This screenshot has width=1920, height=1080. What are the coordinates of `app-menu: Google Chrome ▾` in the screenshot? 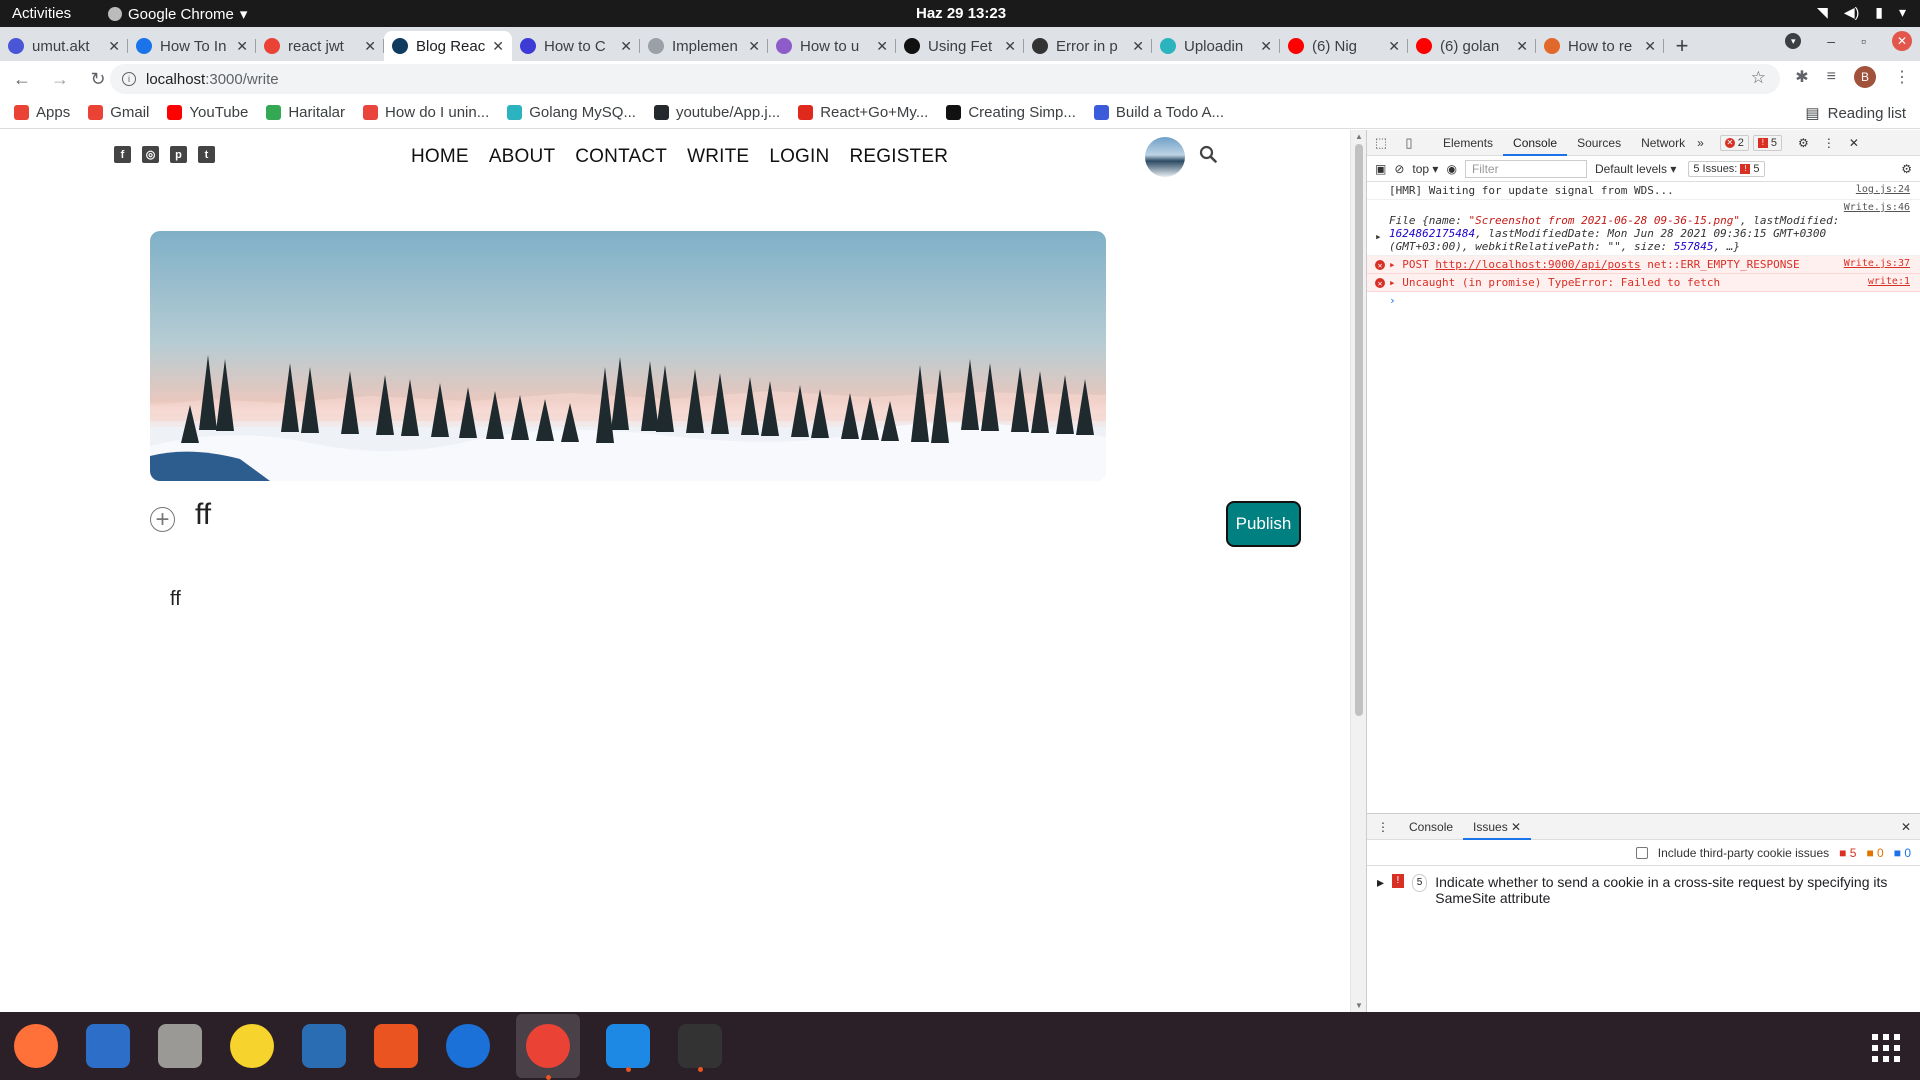 It's located at (177, 14).